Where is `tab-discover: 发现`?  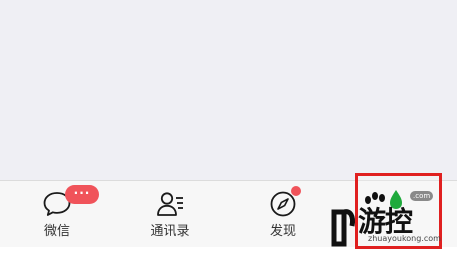
tab-discover: 发现 is located at coordinates (283, 214).